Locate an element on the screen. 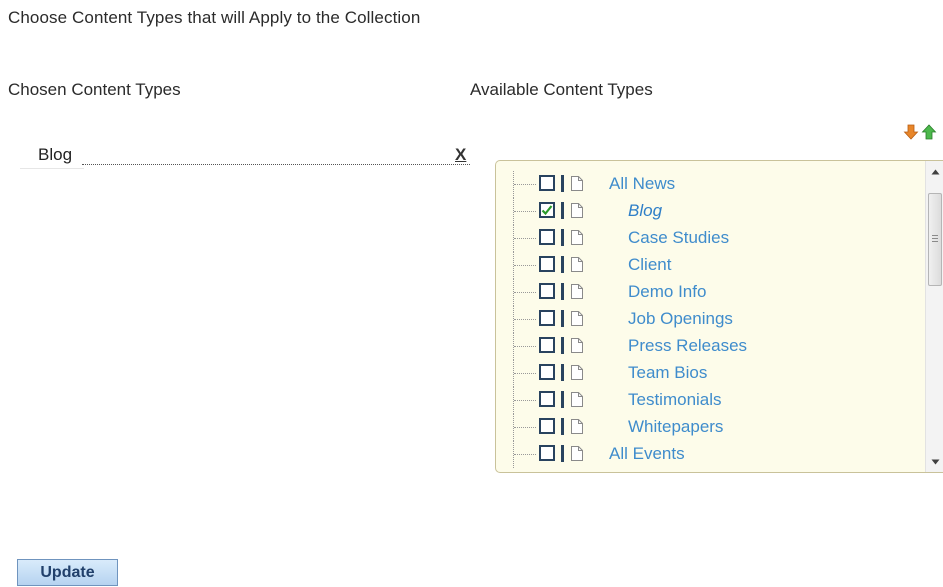 This screenshot has width=943, height=587. scrollbar-thumb is located at coordinates (935, 239).